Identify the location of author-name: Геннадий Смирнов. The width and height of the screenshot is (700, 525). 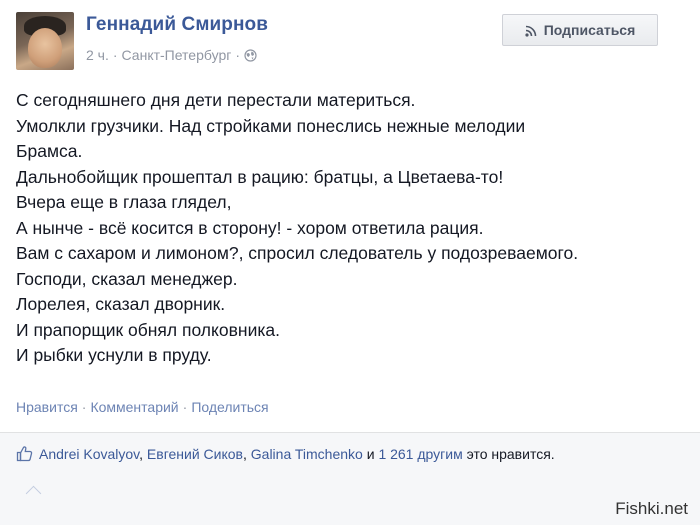
(177, 25).